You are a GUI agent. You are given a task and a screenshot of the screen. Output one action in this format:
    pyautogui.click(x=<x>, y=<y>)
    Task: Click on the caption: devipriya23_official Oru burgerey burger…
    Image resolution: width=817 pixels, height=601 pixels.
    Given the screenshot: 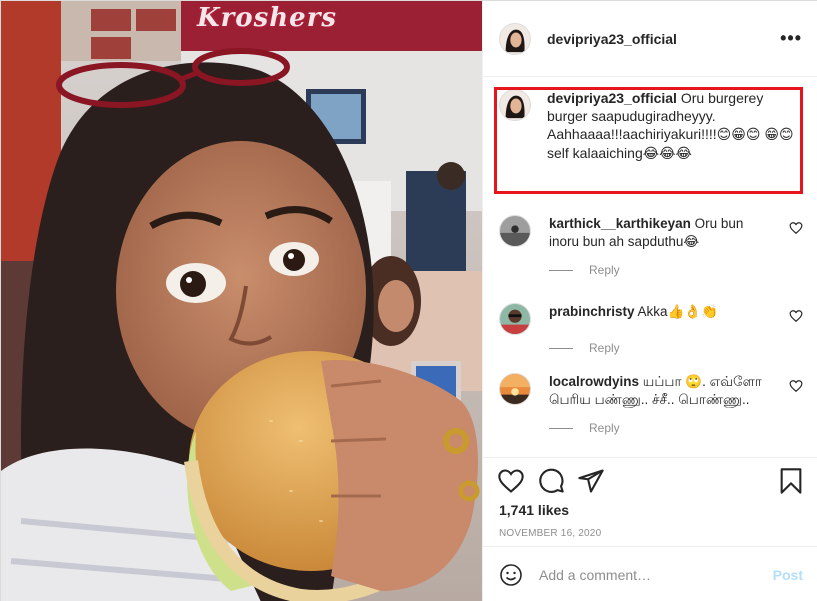 What is the action you would take?
    pyautogui.click(x=651, y=126)
    